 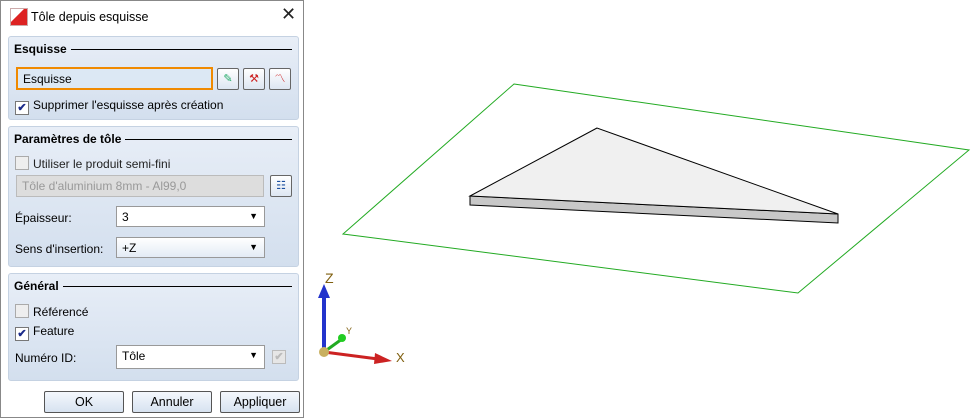 What do you see at coordinates (329, 278) in the screenshot?
I see `z-axis-label: Z` at bounding box center [329, 278].